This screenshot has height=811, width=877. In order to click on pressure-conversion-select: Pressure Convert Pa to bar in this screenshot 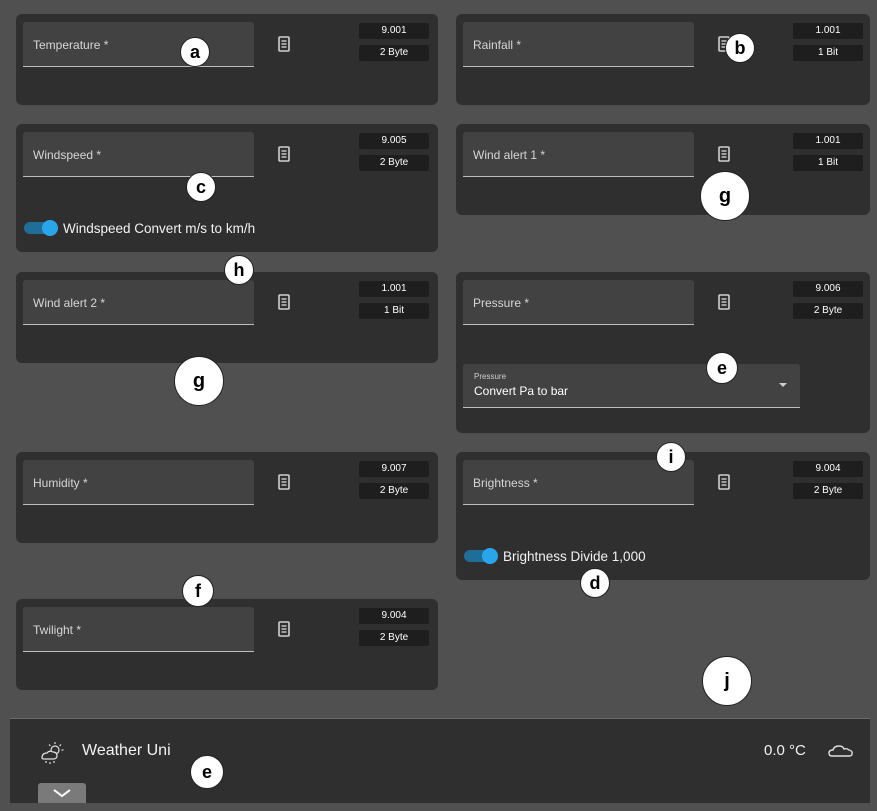, I will do `click(631, 386)`.